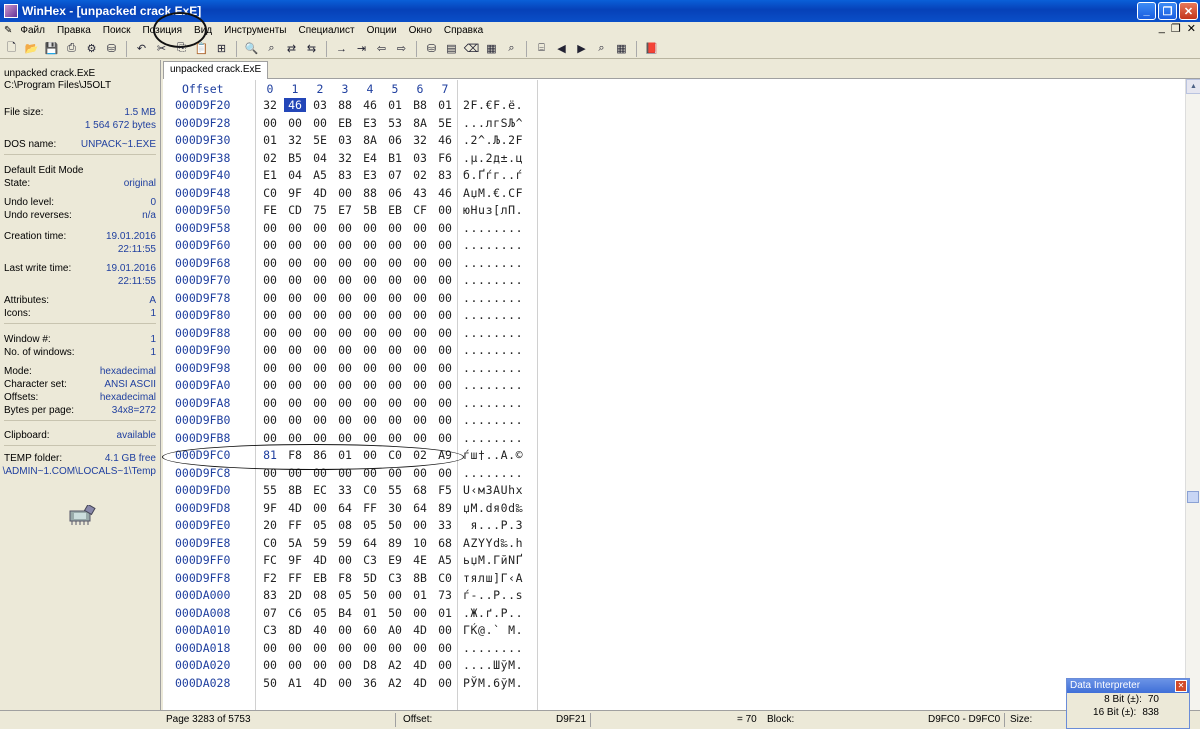 This screenshot has height=729, width=1200. Describe the element at coordinates (201, 48) in the screenshot. I see `paste-icon: 📋` at that location.